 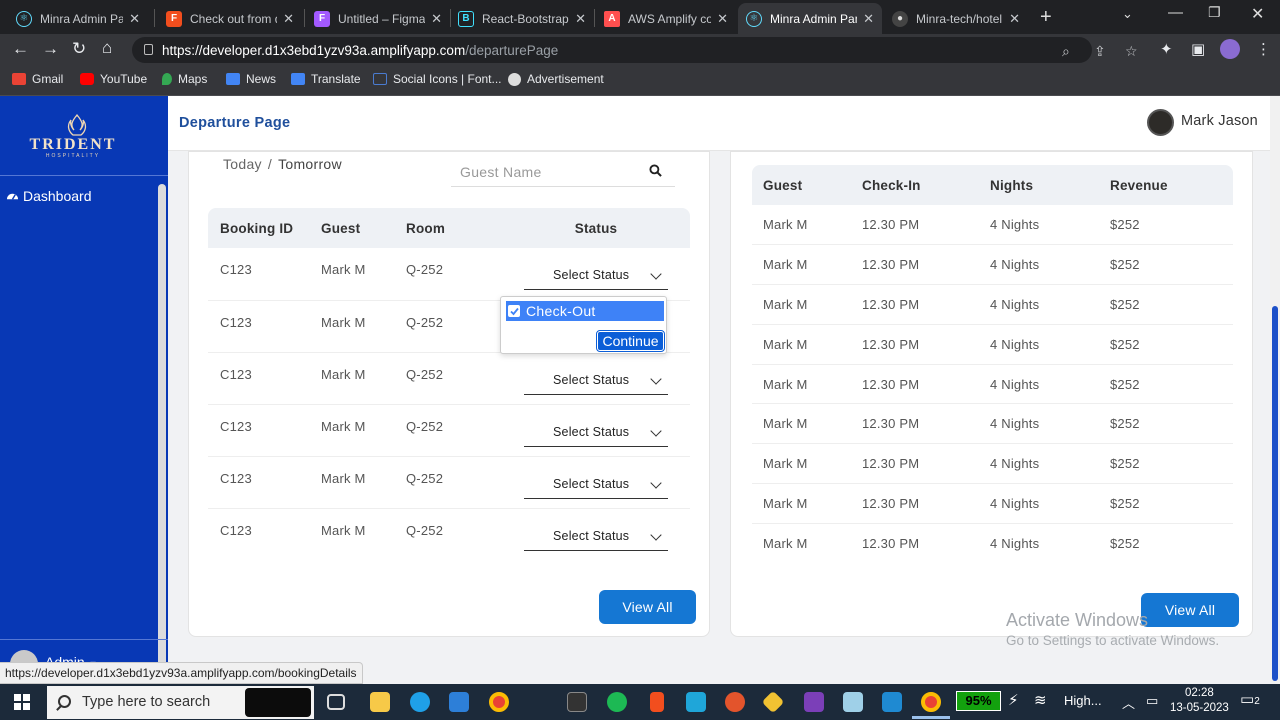 What do you see at coordinates (814, 18) in the screenshot?
I see `tab-title: Minra Admin Pan` at bounding box center [814, 18].